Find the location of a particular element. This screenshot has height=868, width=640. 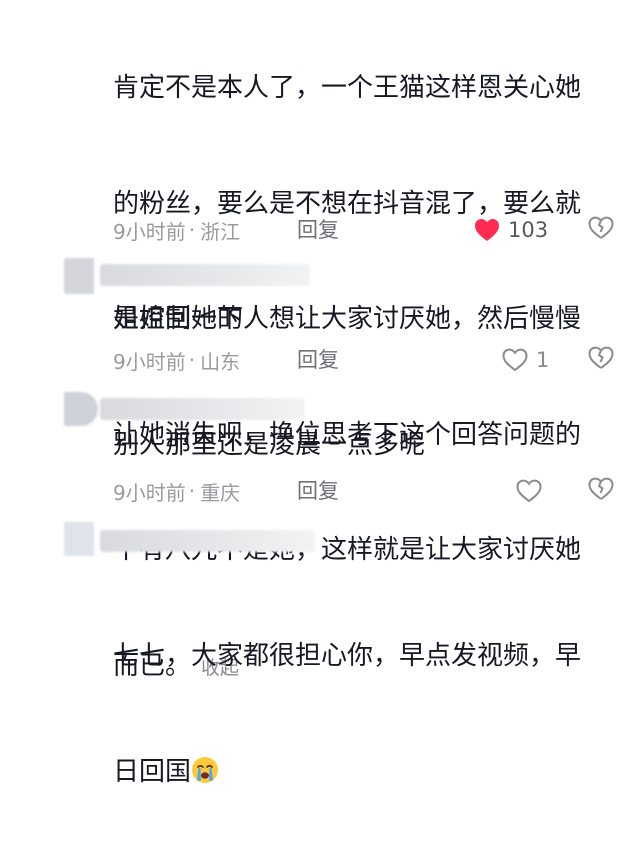

comment-text: 姐姐回一下 is located at coordinates (178, 319).